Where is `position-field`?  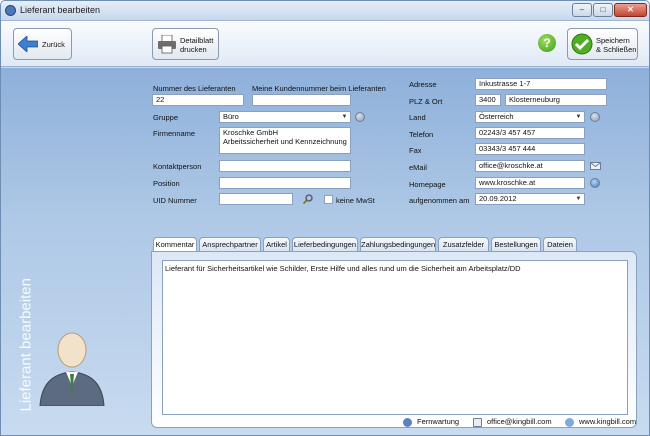
position-field is located at coordinates (285, 183).